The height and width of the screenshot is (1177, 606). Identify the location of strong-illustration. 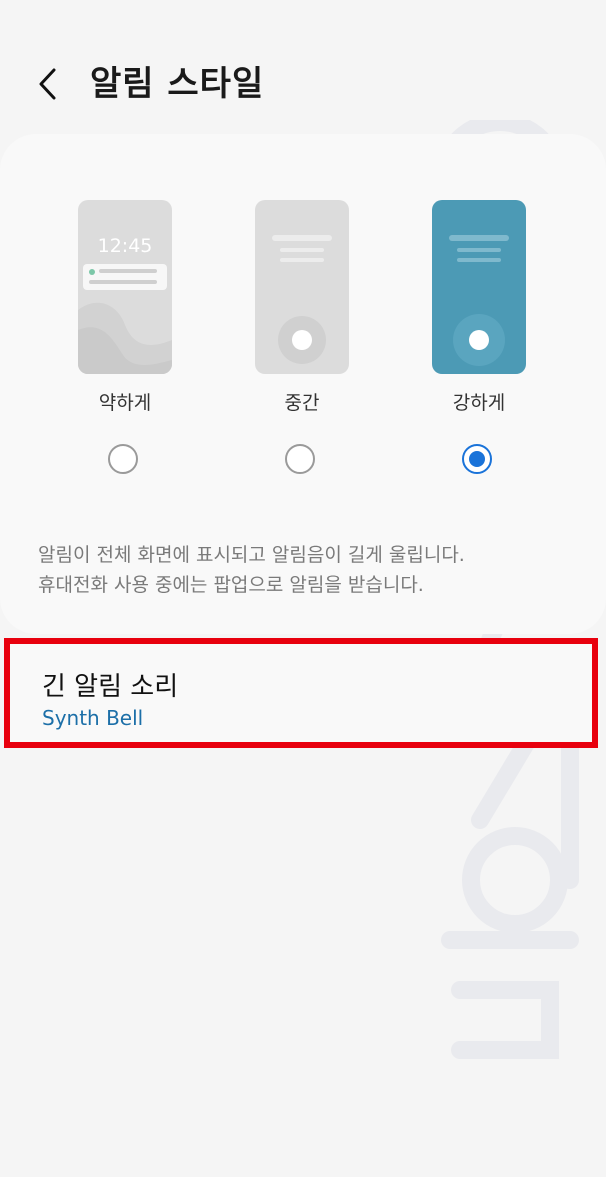
(479, 300).